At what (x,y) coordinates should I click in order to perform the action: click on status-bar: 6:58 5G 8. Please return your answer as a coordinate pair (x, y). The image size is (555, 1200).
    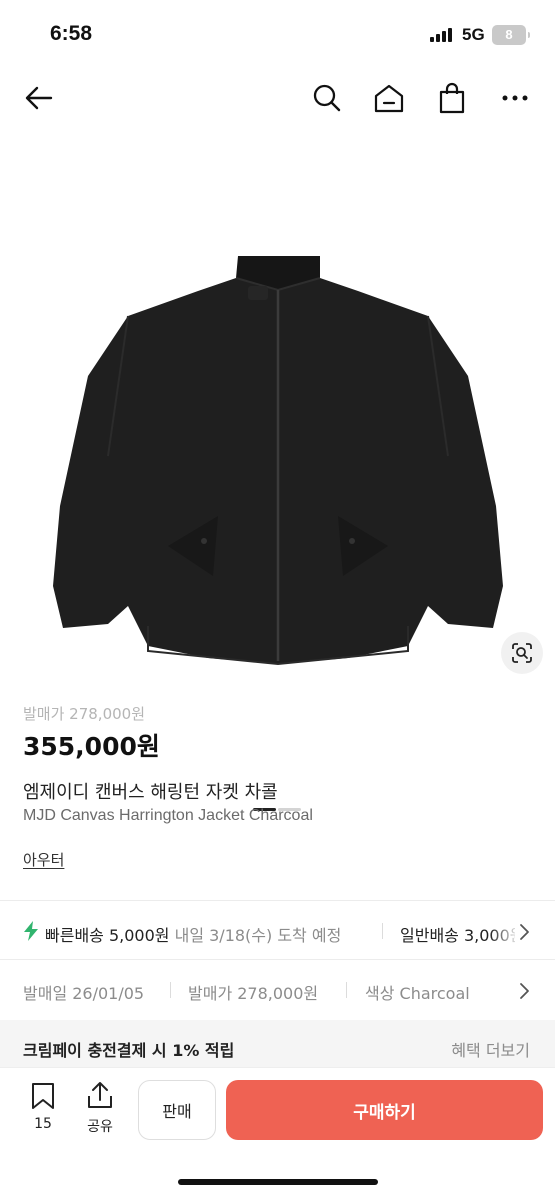
    Looking at the image, I should click on (277, 35).